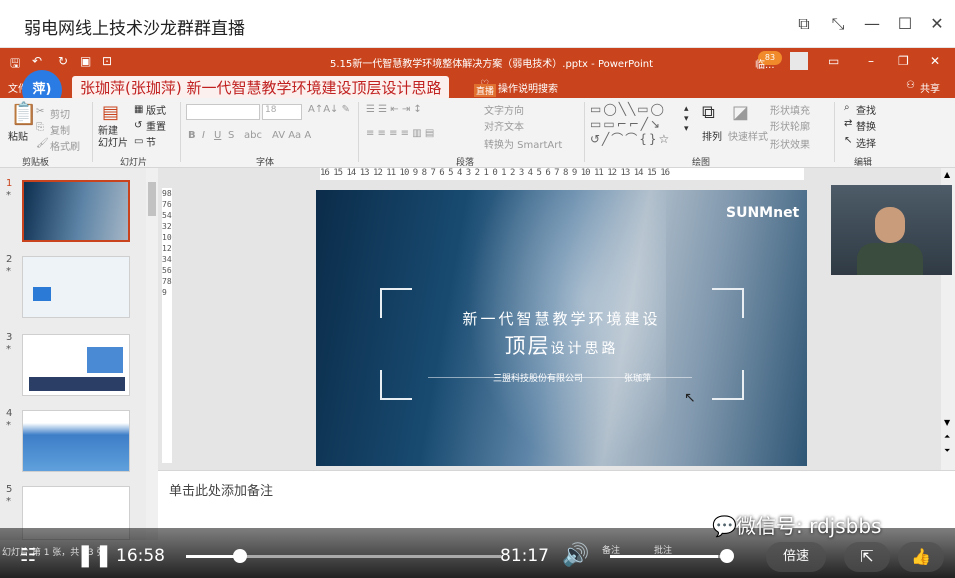  I want to click on group-slides-label: 幻灯片, so click(134, 163).